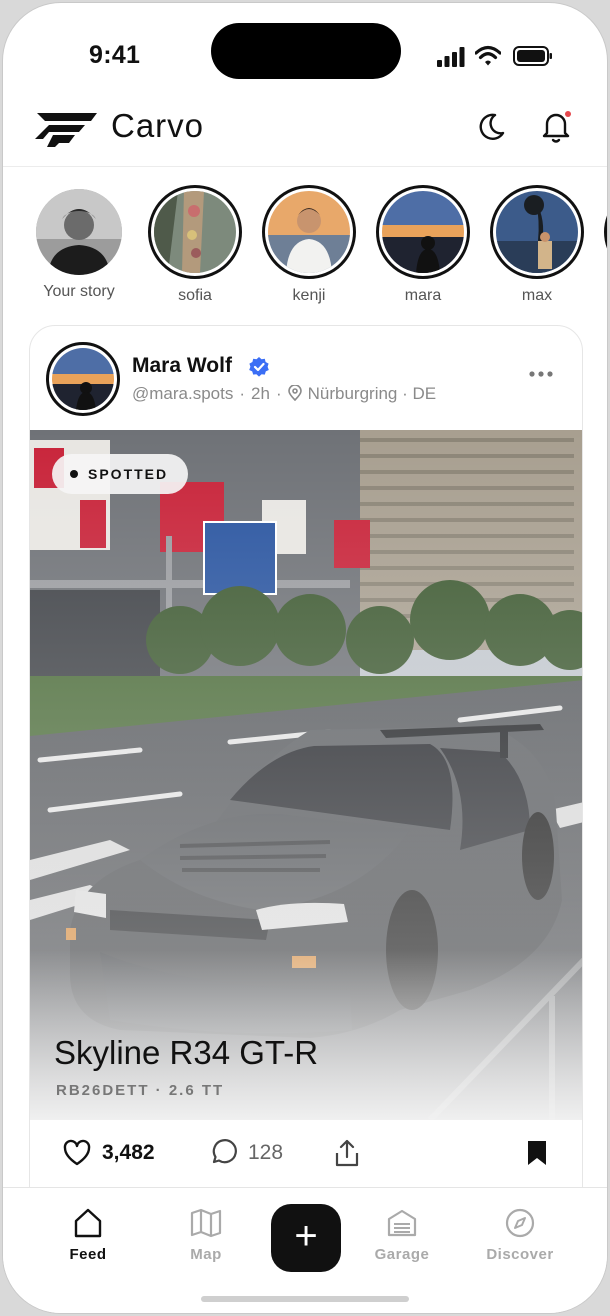 This screenshot has width=610, height=1316. I want to click on map-icon, so click(206, 1223).